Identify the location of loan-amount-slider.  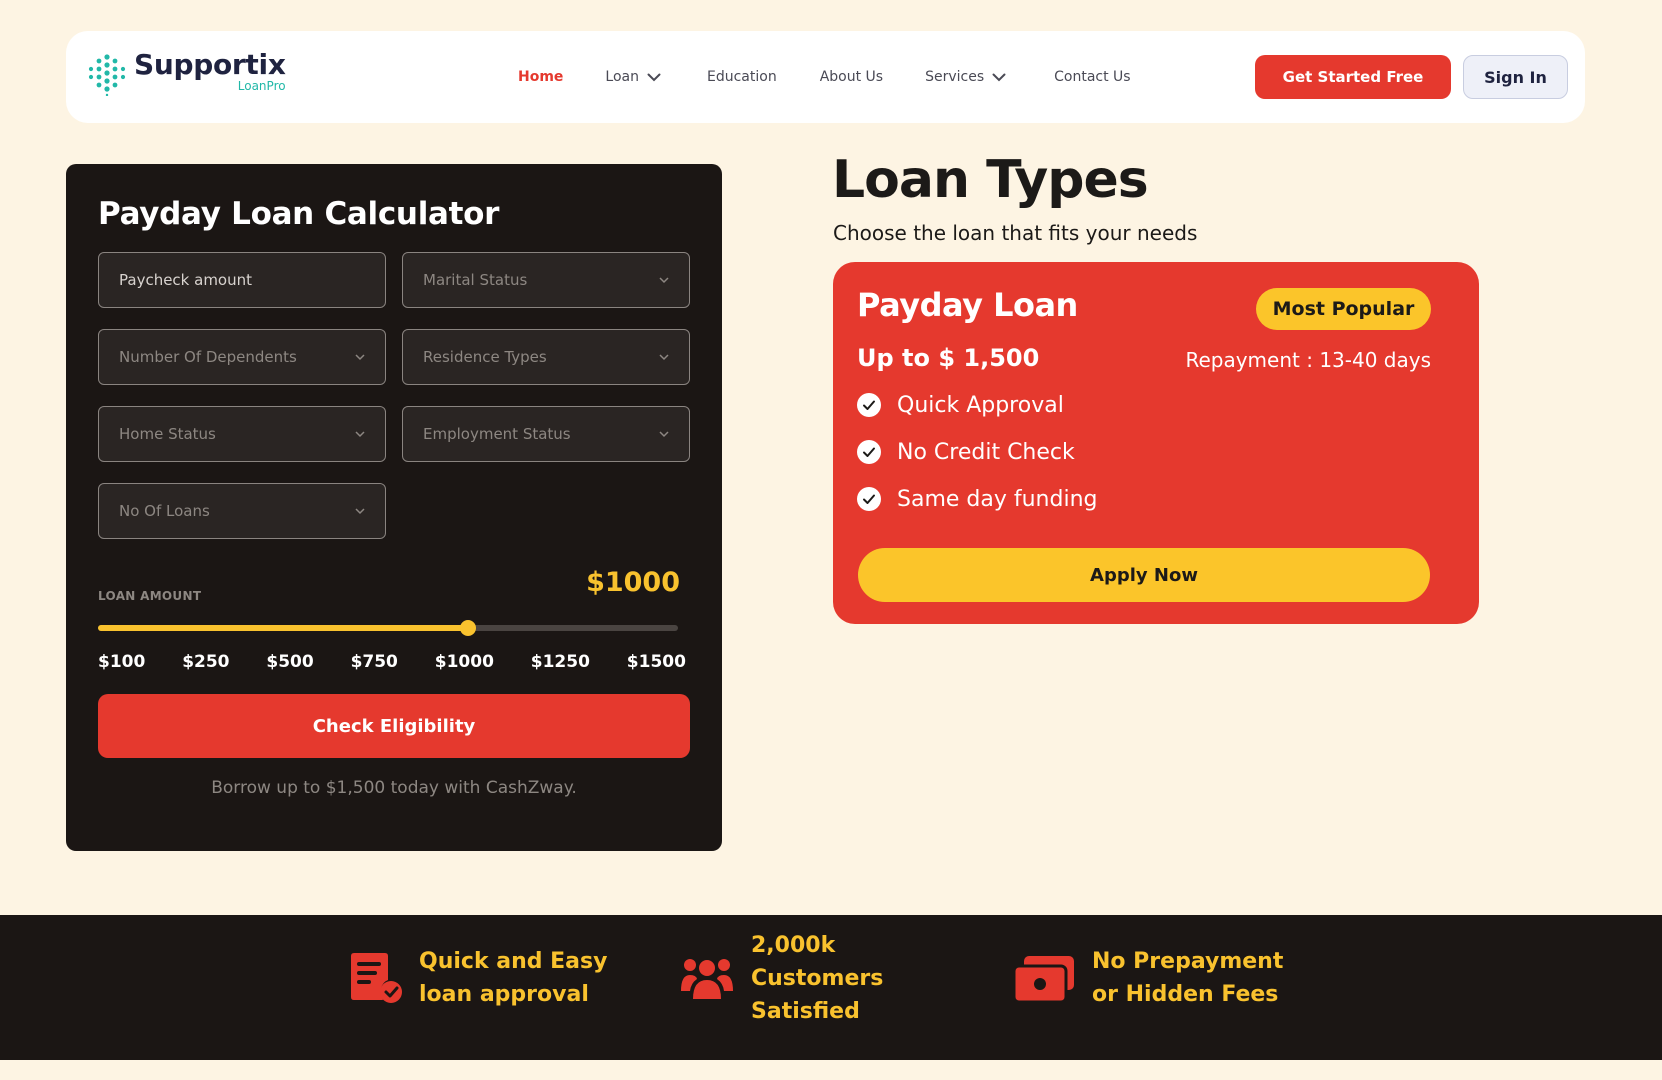
(388, 628).